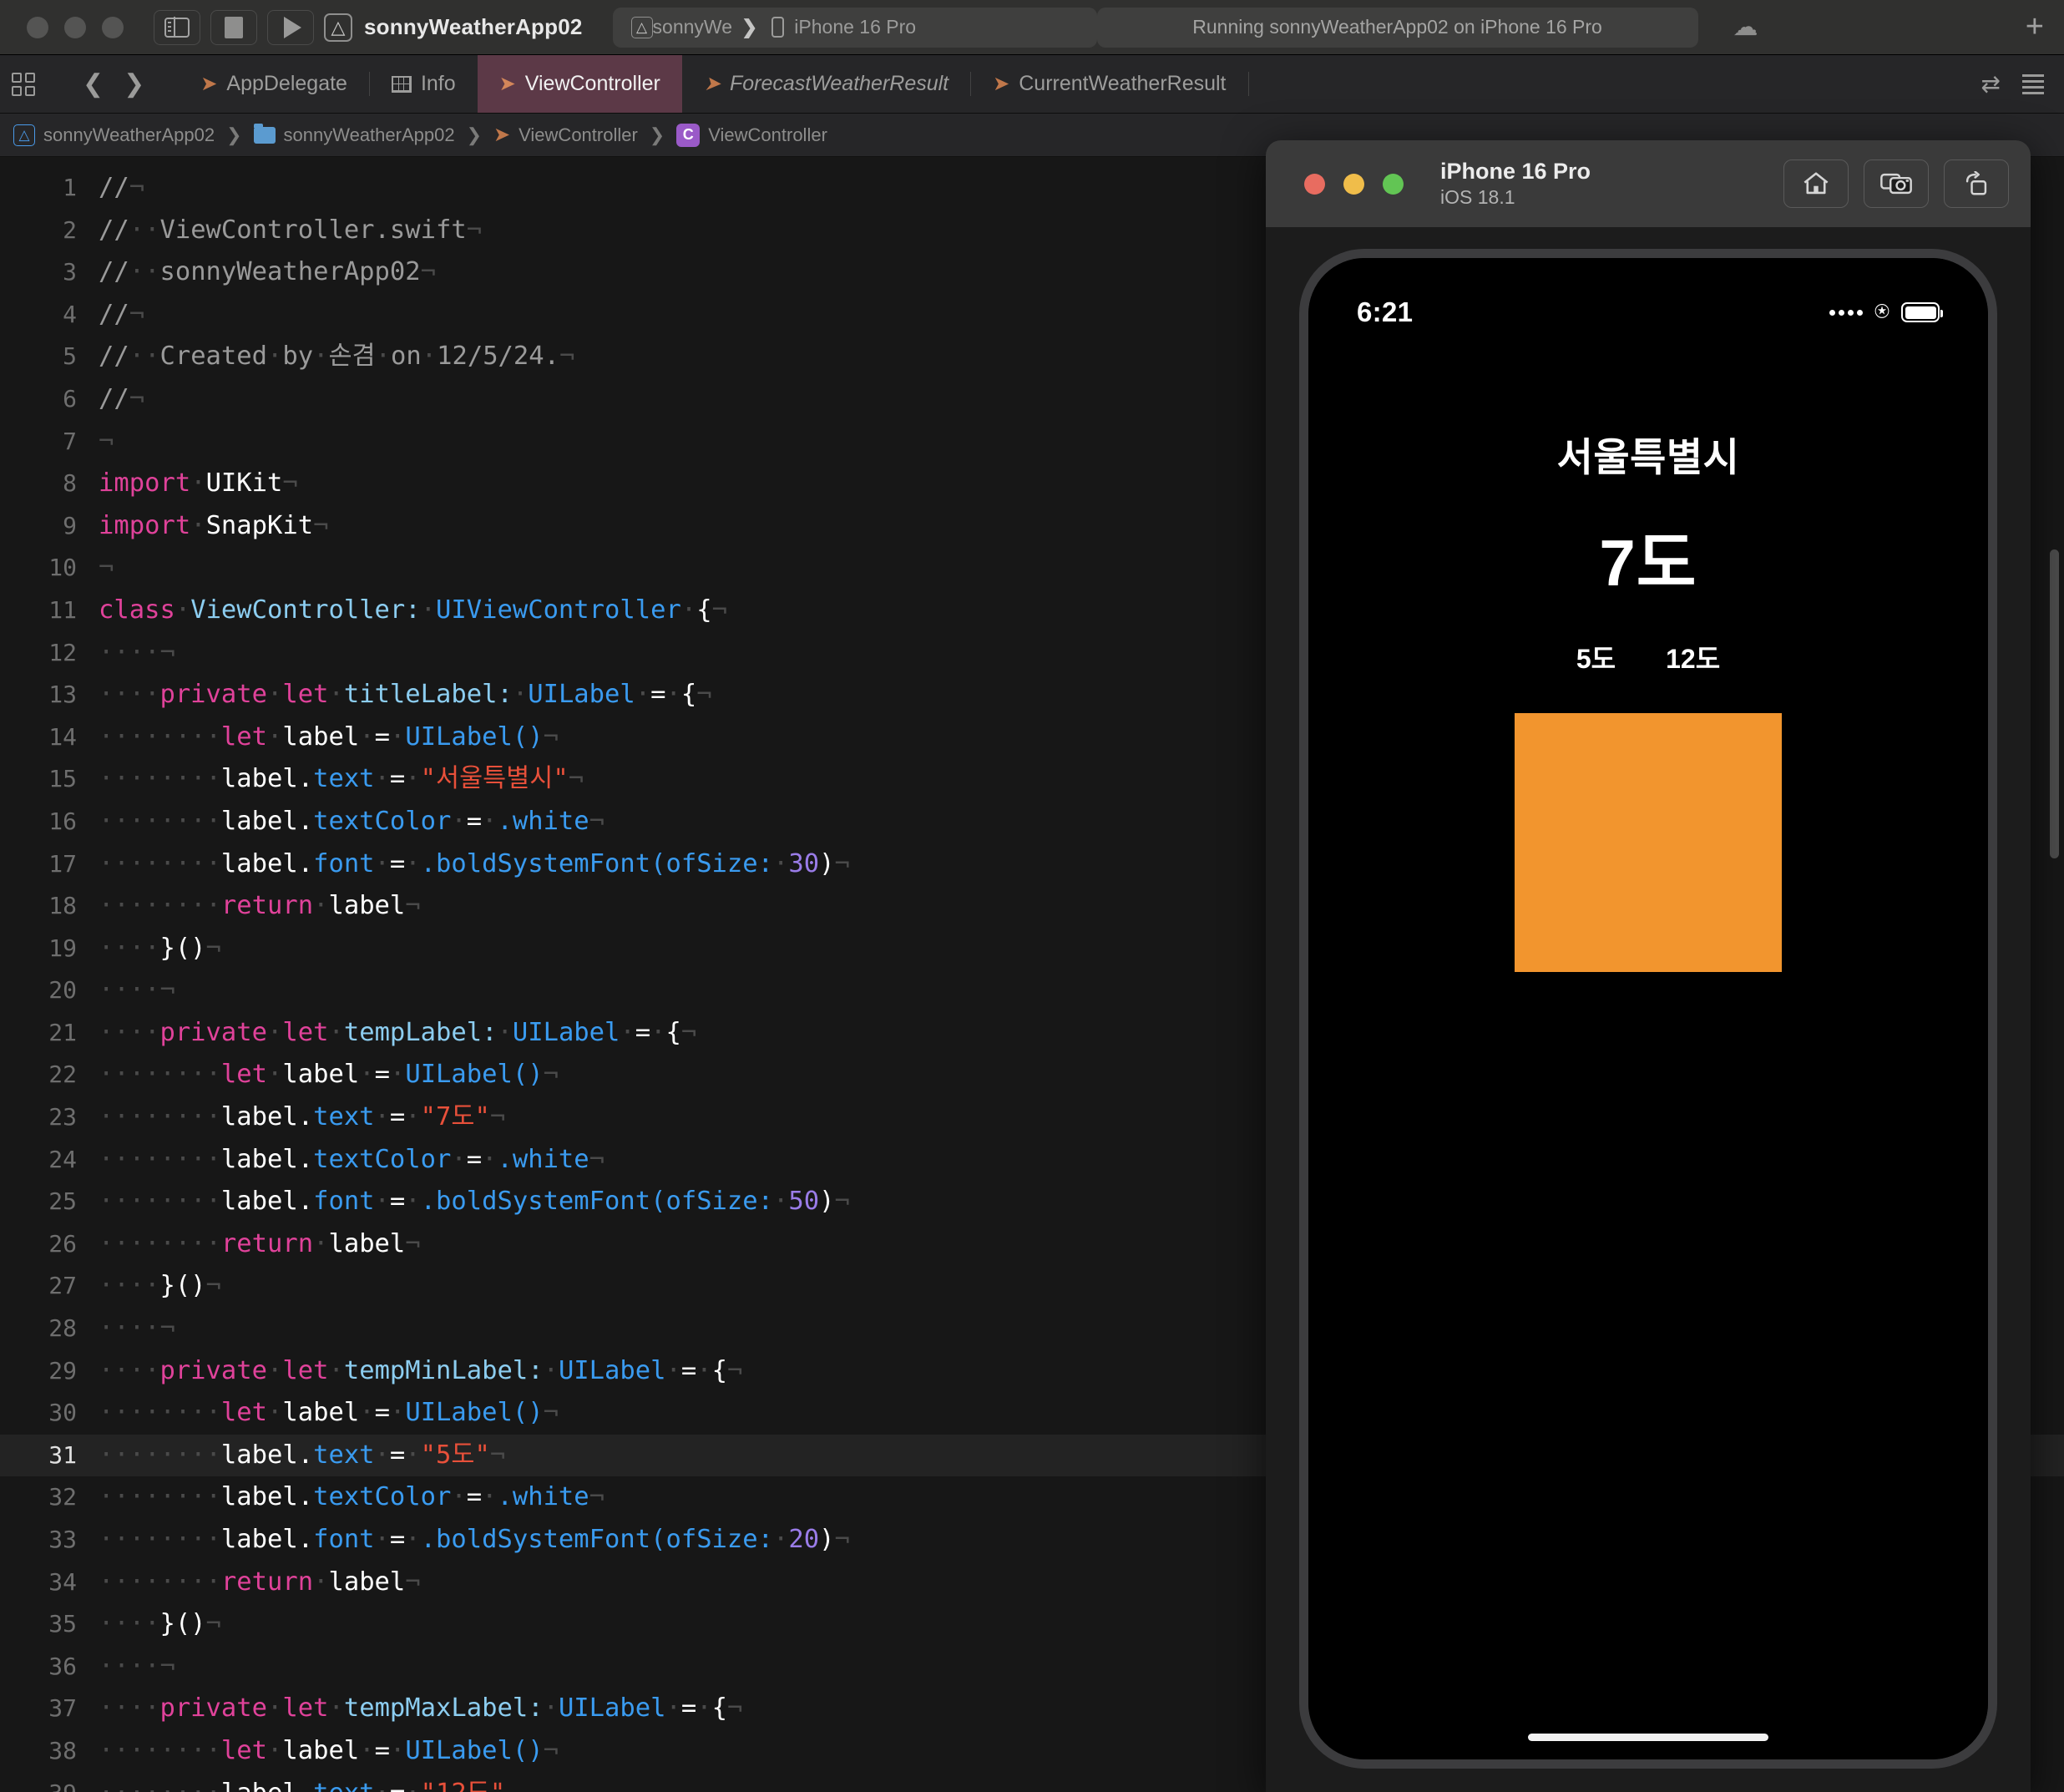 This screenshot has width=2064, height=1792. I want to click on project-name-label: sonnyWeatherApp02, so click(473, 26).